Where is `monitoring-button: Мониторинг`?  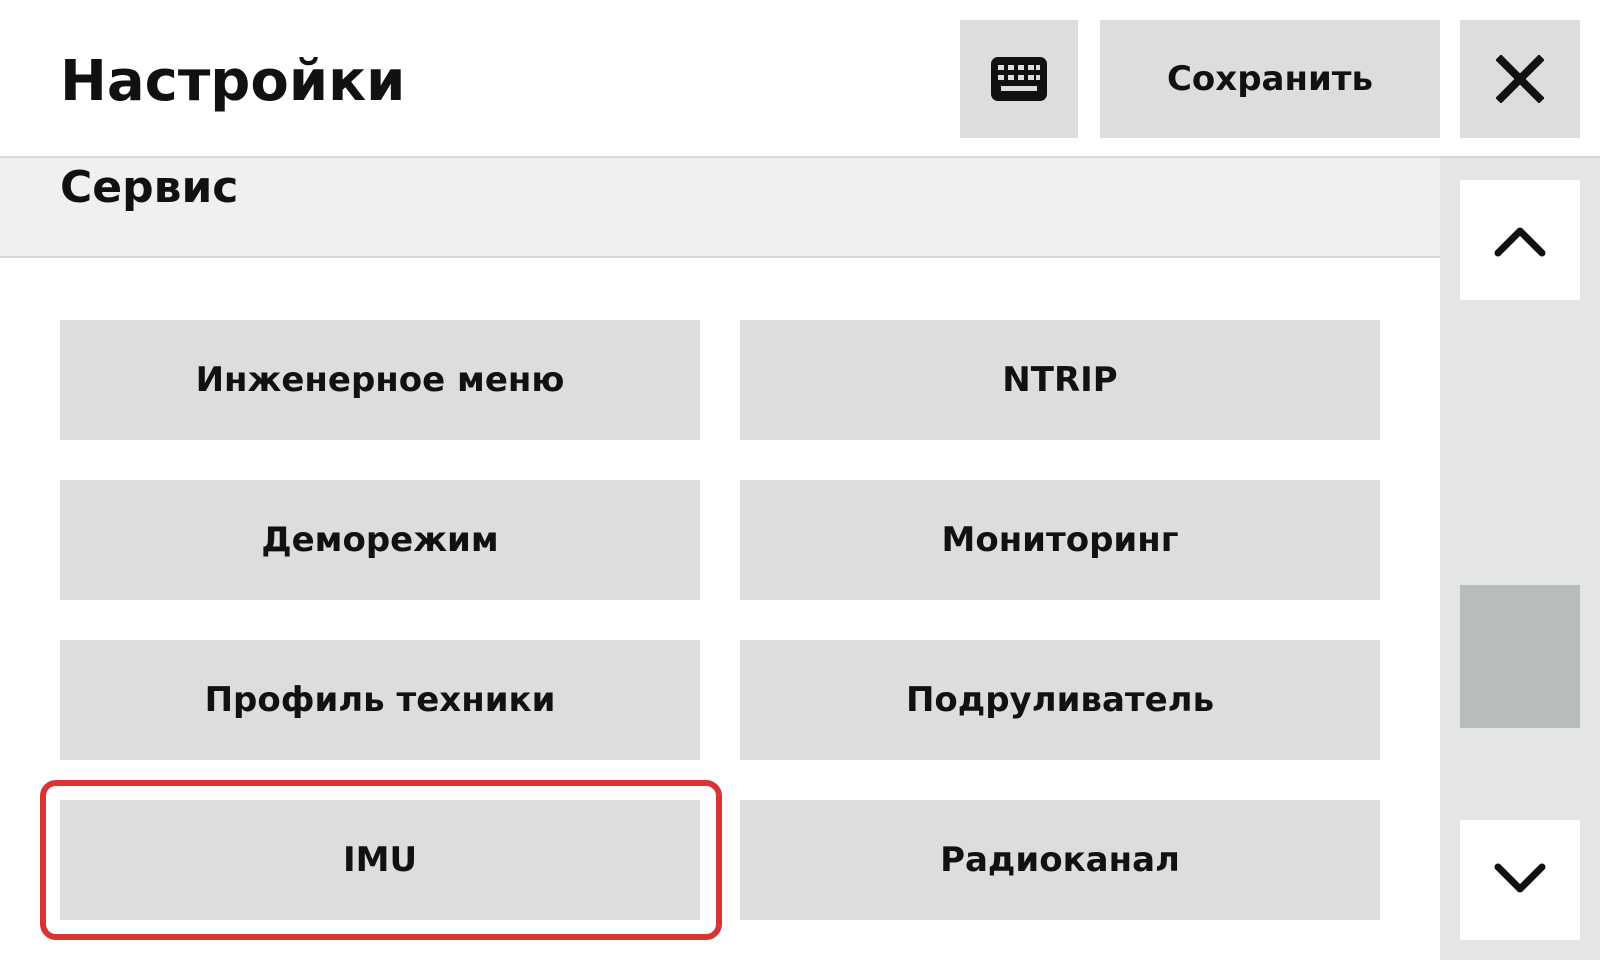 monitoring-button: Мониторинг is located at coordinates (1060, 540).